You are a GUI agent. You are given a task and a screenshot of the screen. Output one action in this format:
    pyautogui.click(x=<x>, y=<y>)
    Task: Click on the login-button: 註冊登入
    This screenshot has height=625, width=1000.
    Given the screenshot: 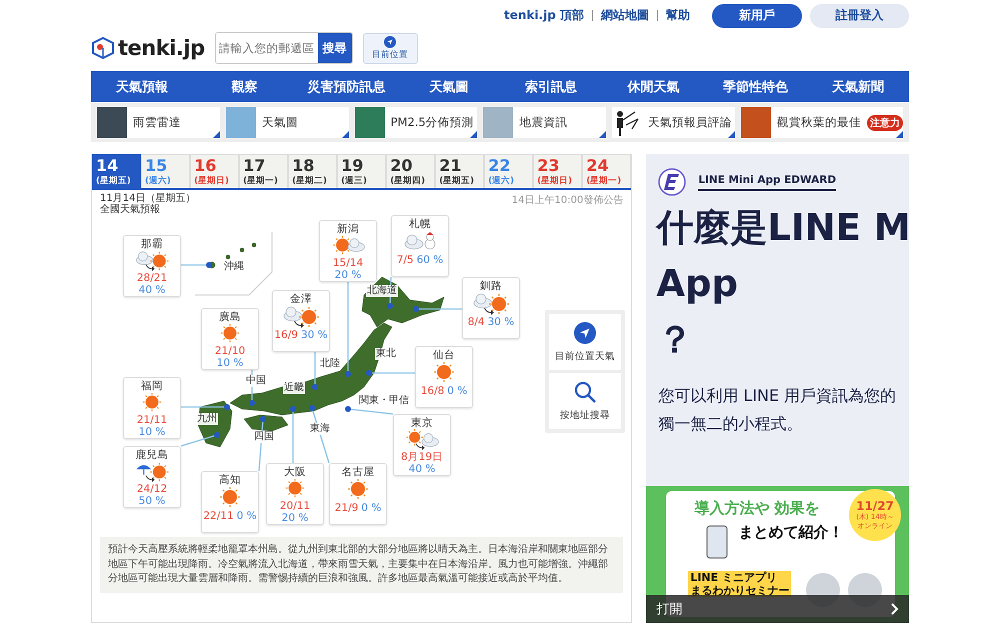 What is the action you would take?
    pyautogui.click(x=859, y=16)
    